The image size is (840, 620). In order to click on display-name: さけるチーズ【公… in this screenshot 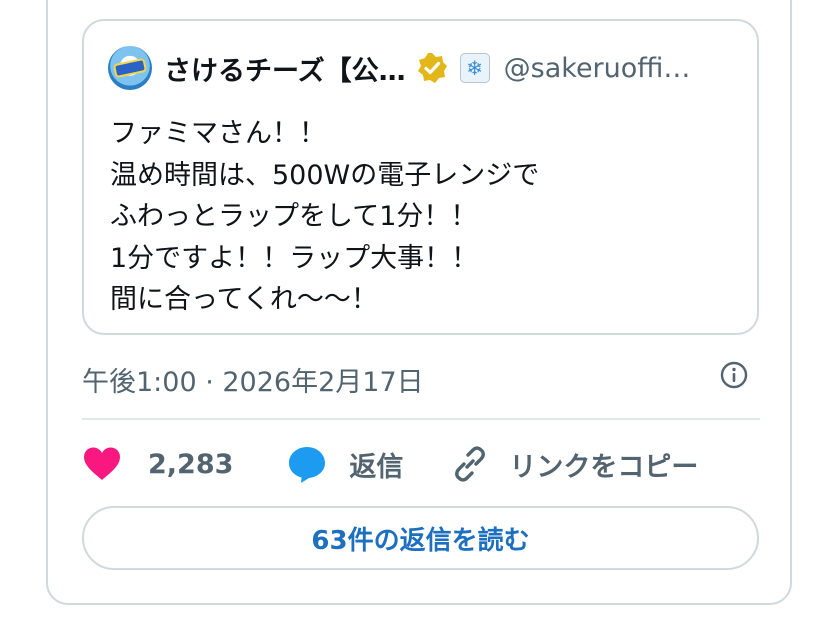, I will do `click(285, 68)`.